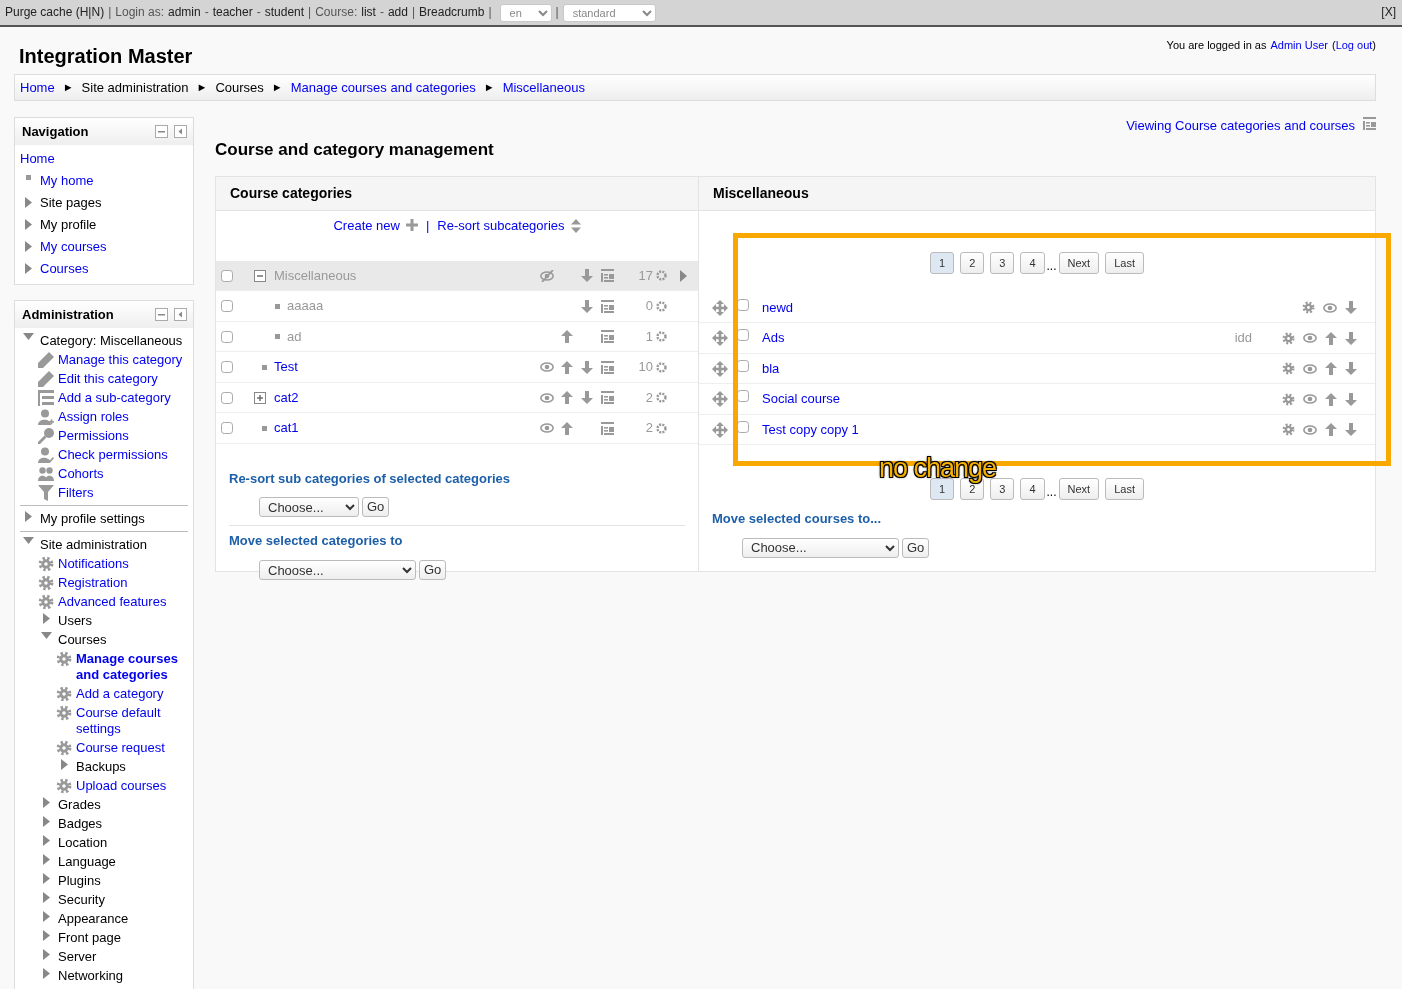  What do you see at coordinates (120, 747) in the screenshot?
I see `tree-link: Course request` at bounding box center [120, 747].